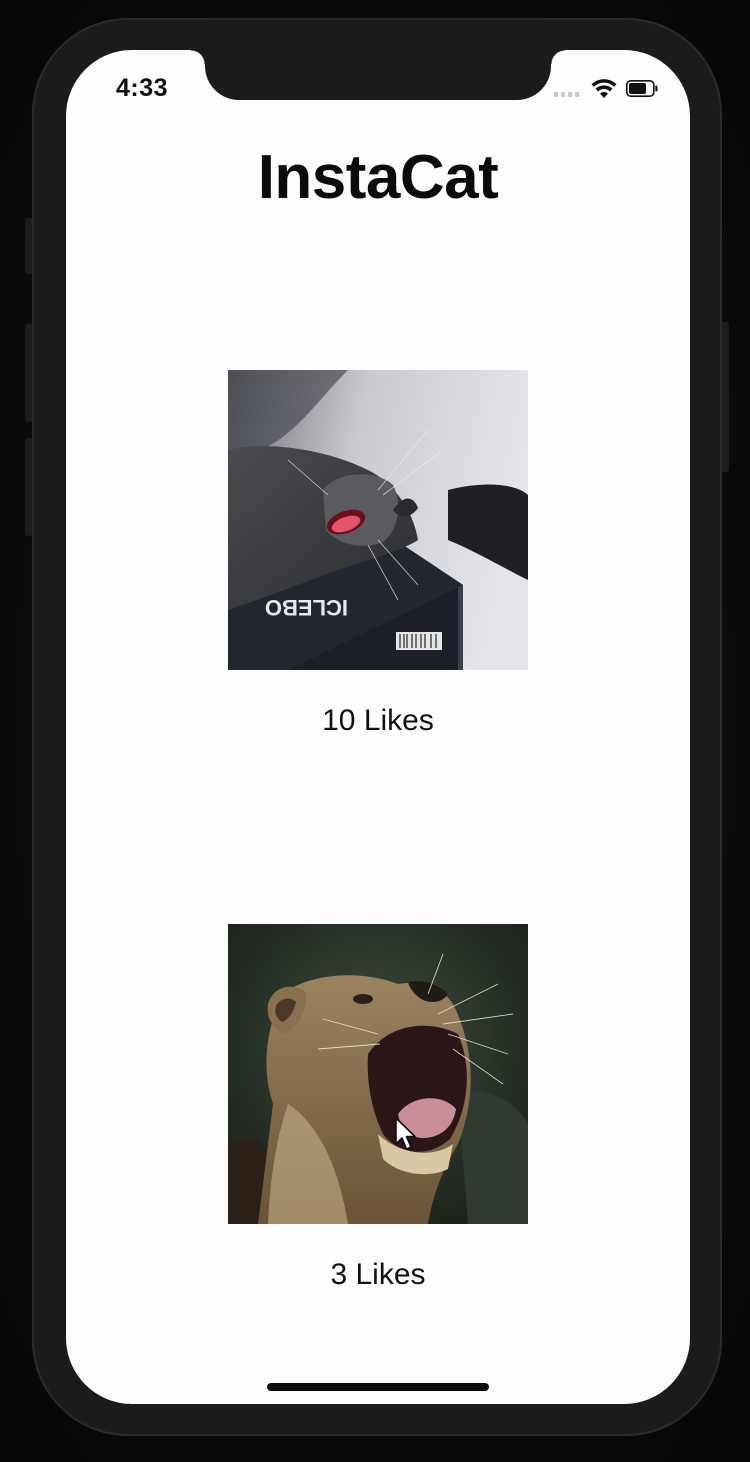 The height and width of the screenshot is (1462, 750). What do you see at coordinates (378, 1387) in the screenshot?
I see `home-indicator` at bounding box center [378, 1387].